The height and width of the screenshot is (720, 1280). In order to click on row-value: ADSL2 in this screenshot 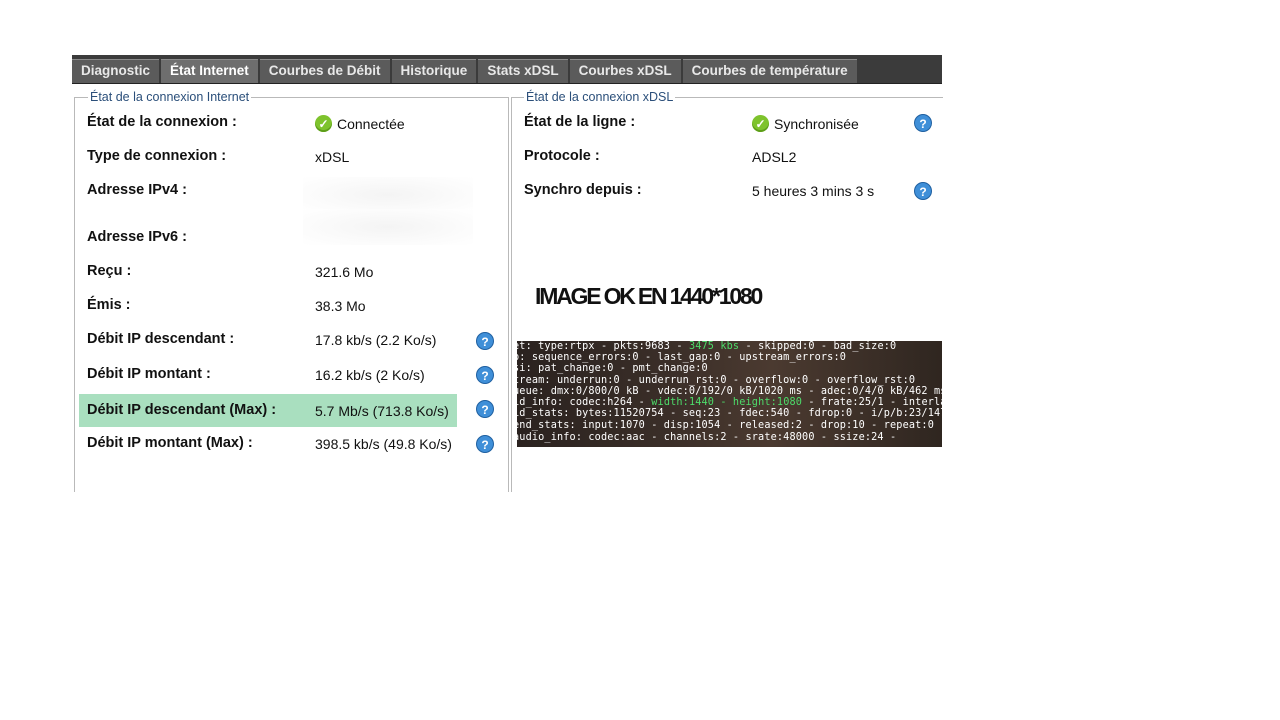, I will do `click(774, 157)`.